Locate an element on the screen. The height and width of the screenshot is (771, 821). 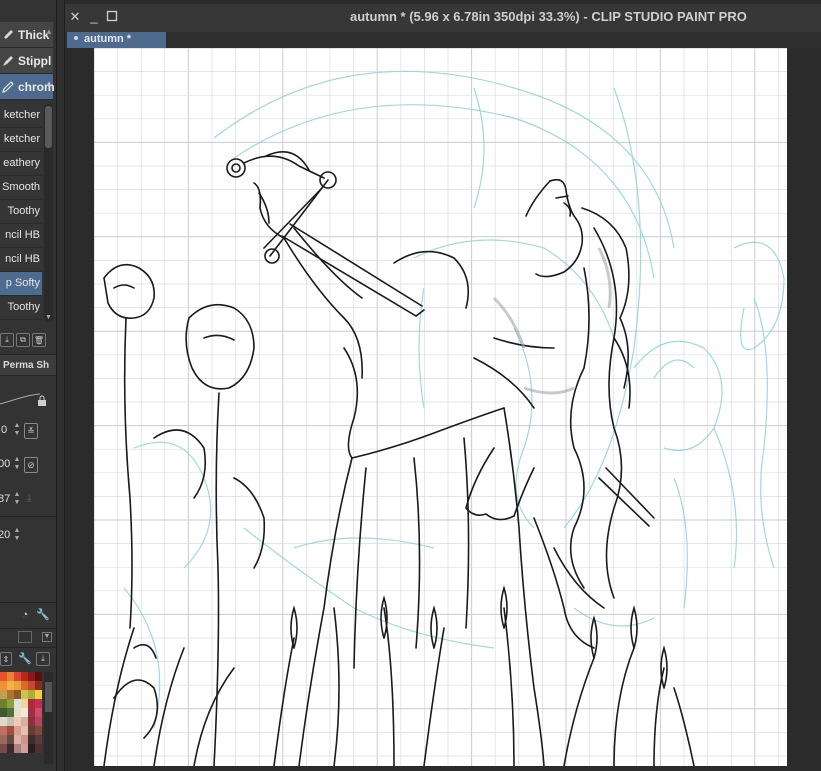
clock-icon: ◔ is located at coordinates (25, 615).